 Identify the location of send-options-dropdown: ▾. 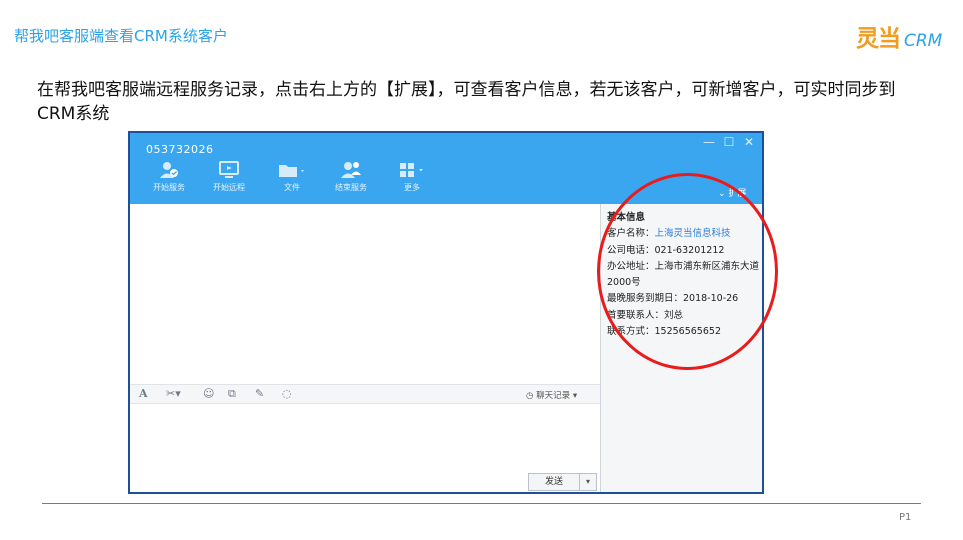
(588, 482).